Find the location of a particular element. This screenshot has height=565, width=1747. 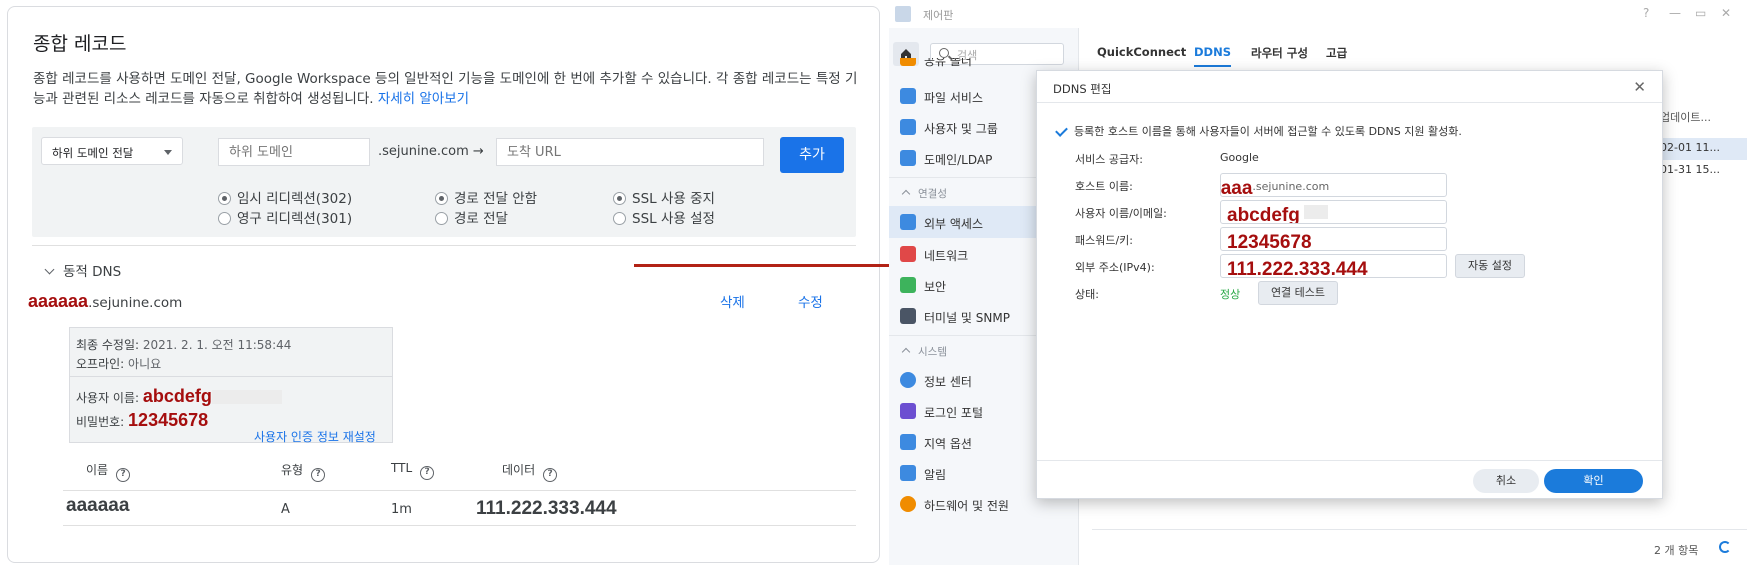

chevron-up-icon is located at coordinates (906, 352).